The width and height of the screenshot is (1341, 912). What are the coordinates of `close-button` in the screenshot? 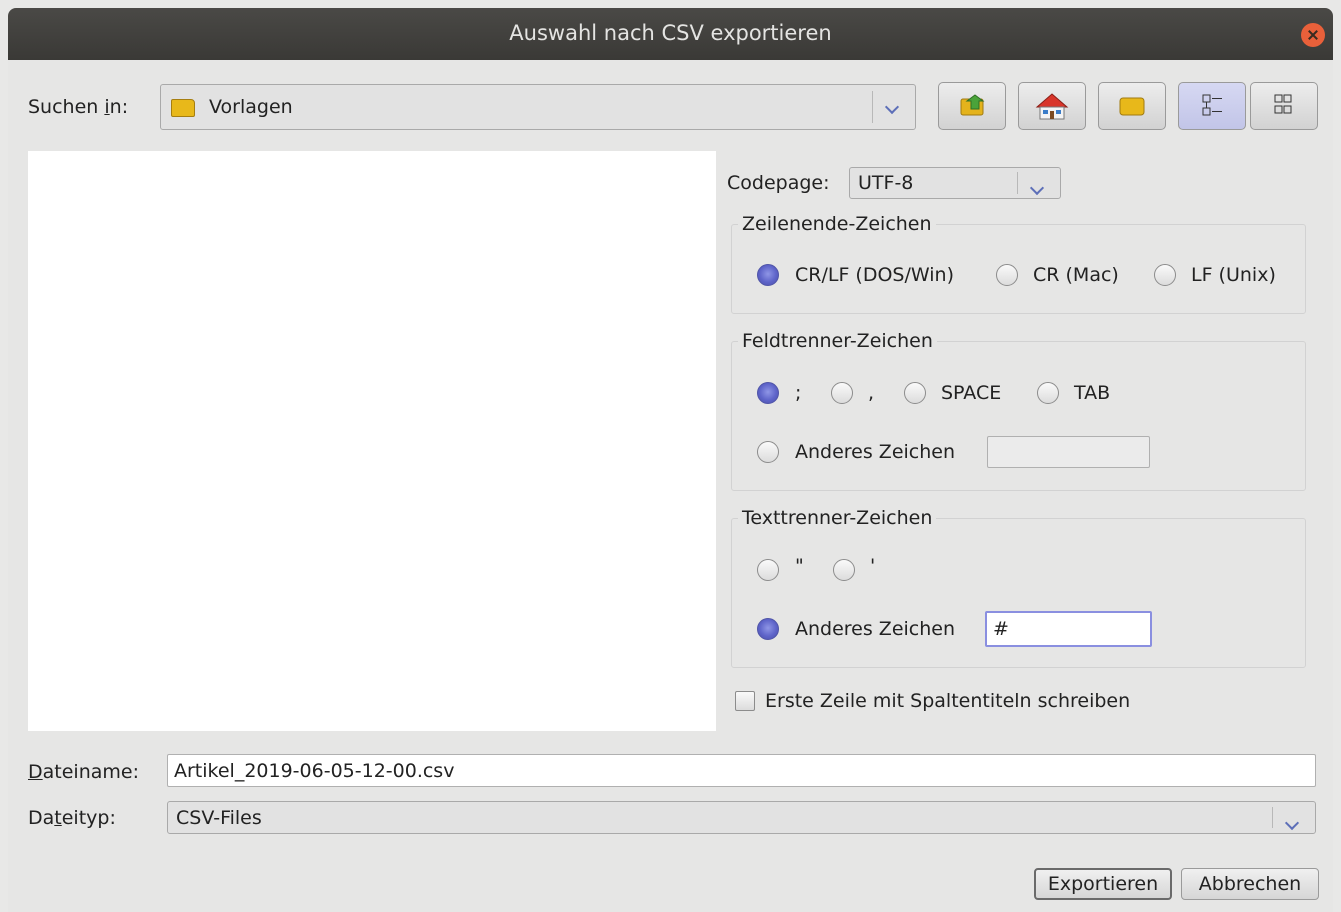 It's located at (1313, 35).